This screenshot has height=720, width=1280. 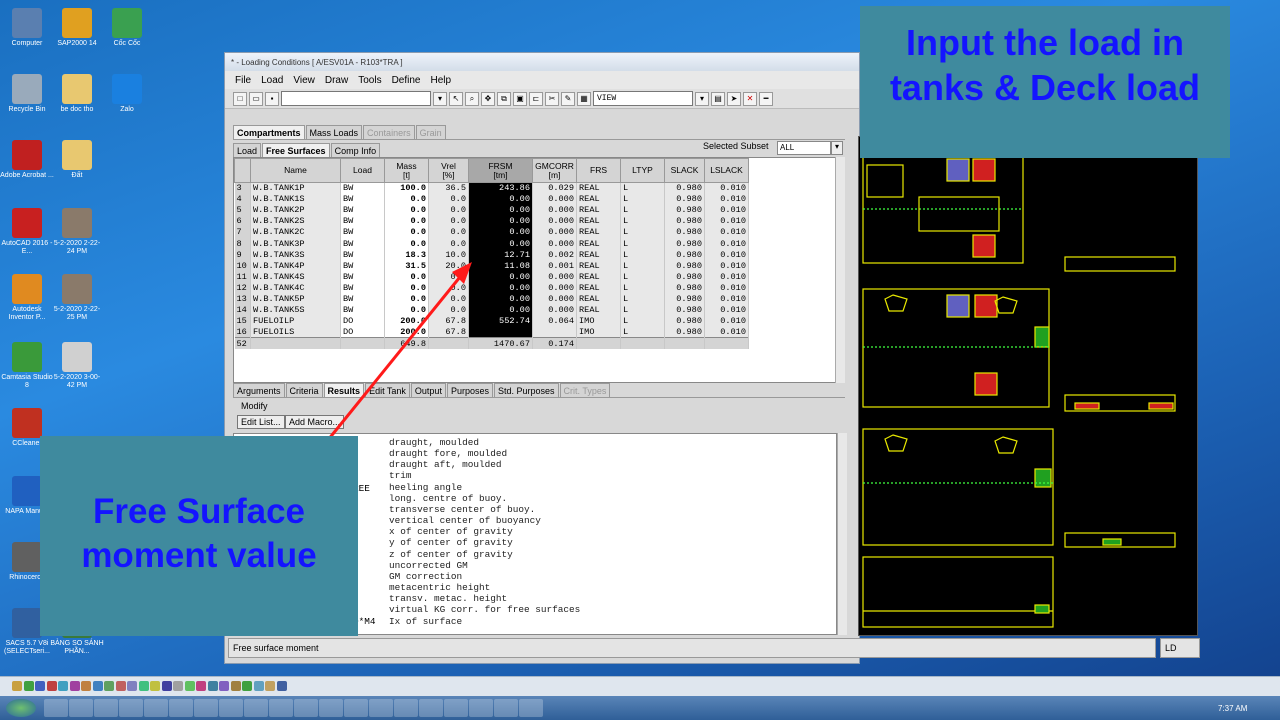 What do you see at coordinates (640, 708) in the screenshot?
I see `taskbar` at bounding box center [640, 708].